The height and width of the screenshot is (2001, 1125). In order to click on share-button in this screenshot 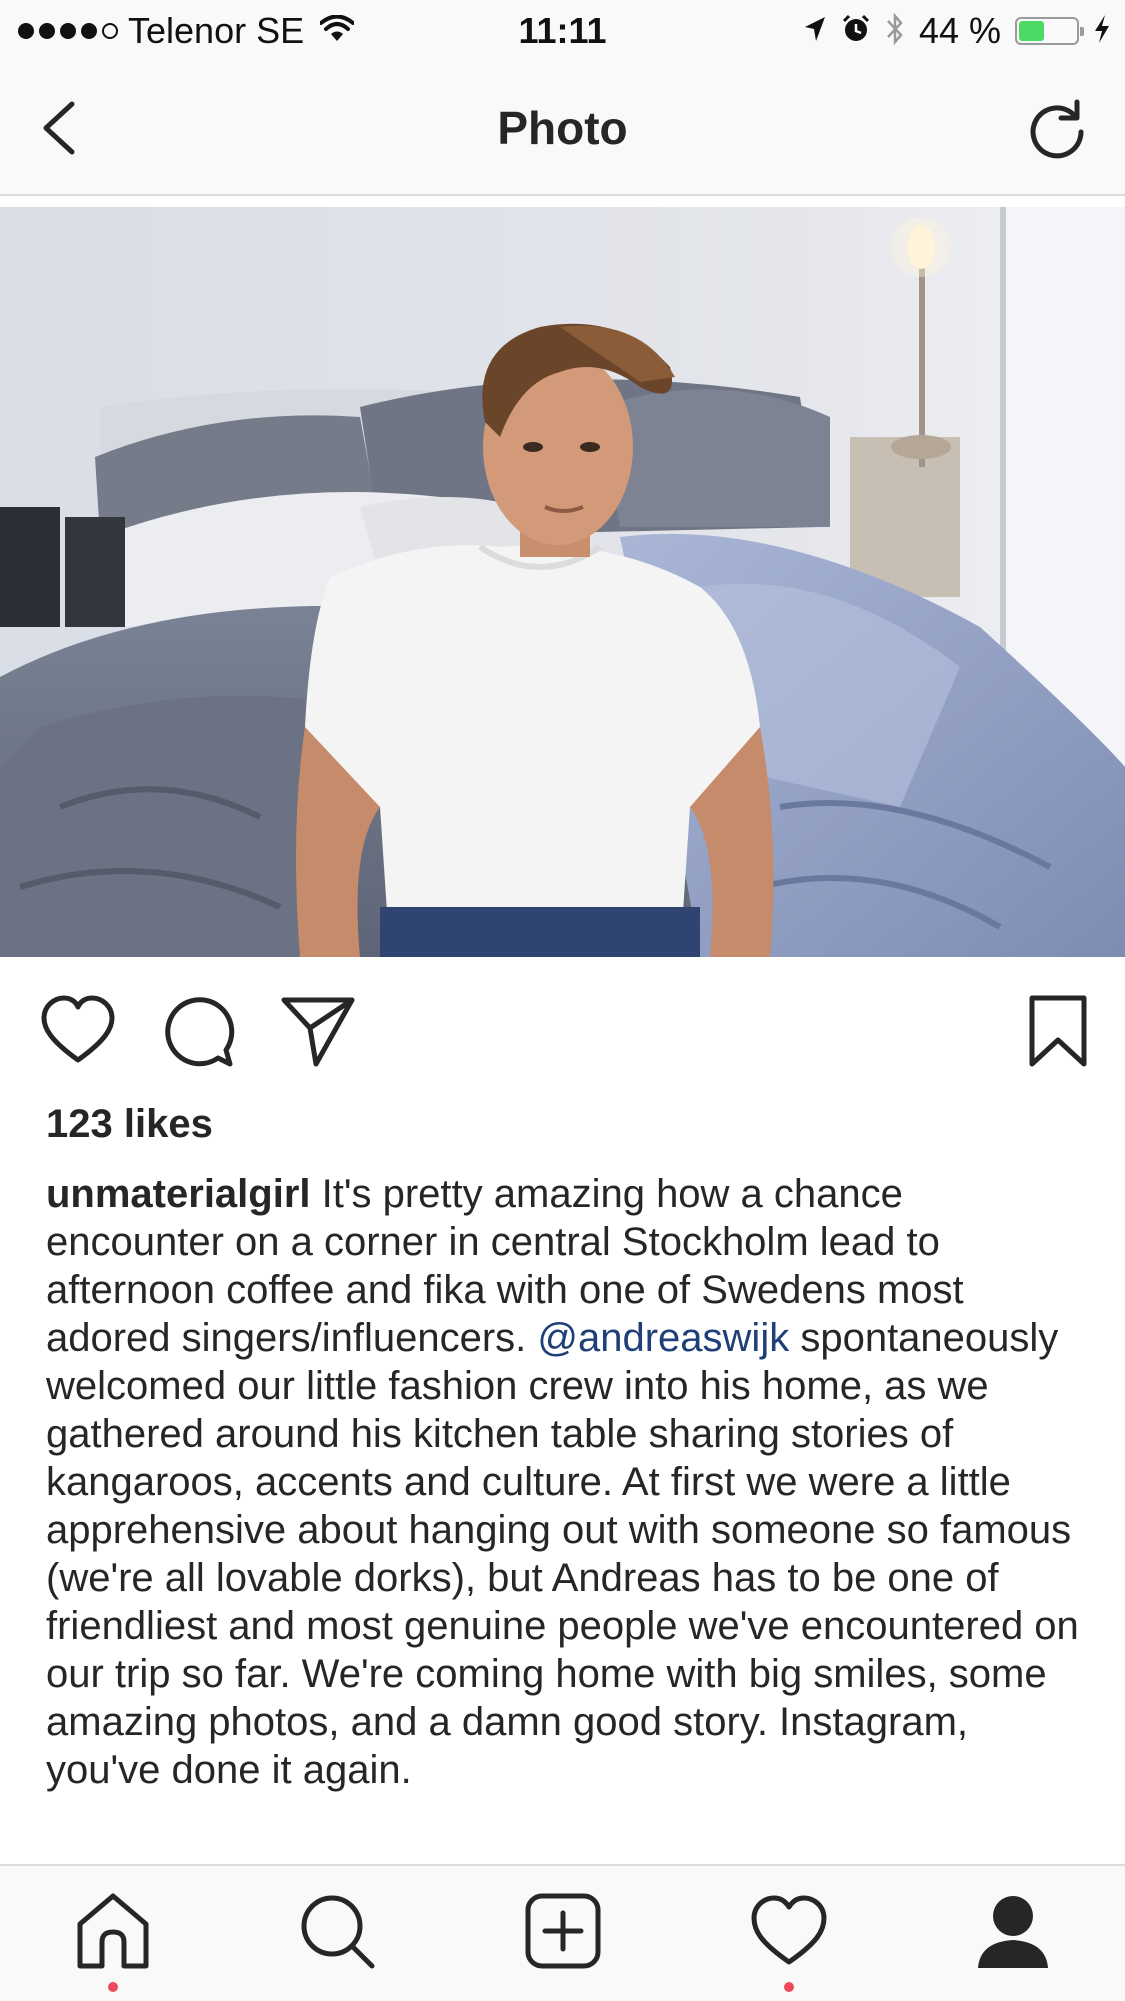, I will do `click(318, 1032)`.